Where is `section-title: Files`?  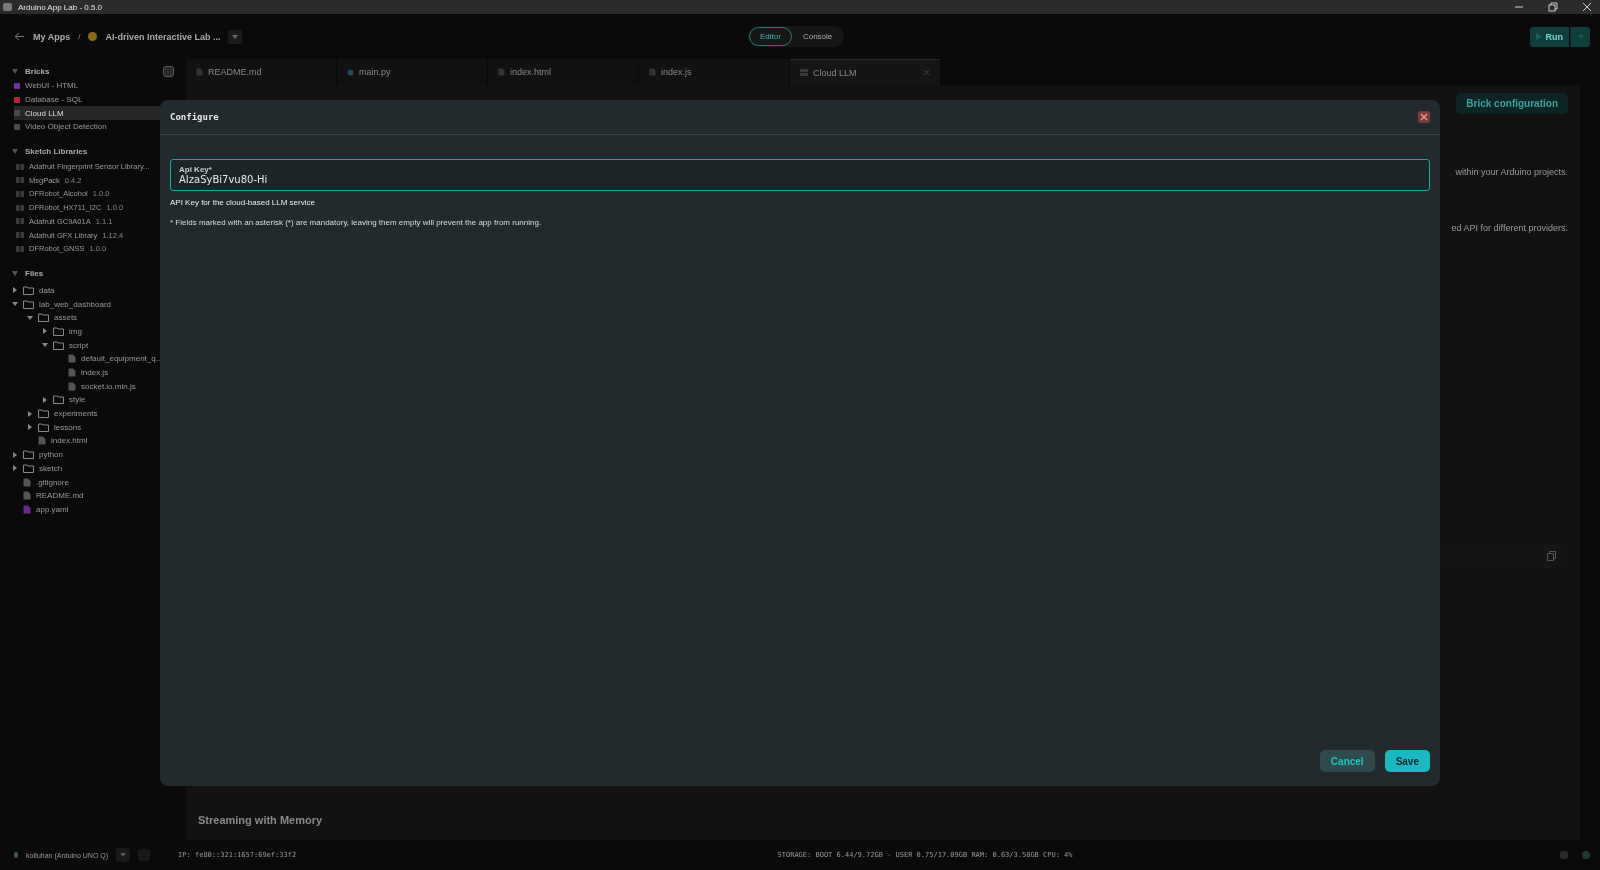 section-title: Files is located at coordinates (34, 274).